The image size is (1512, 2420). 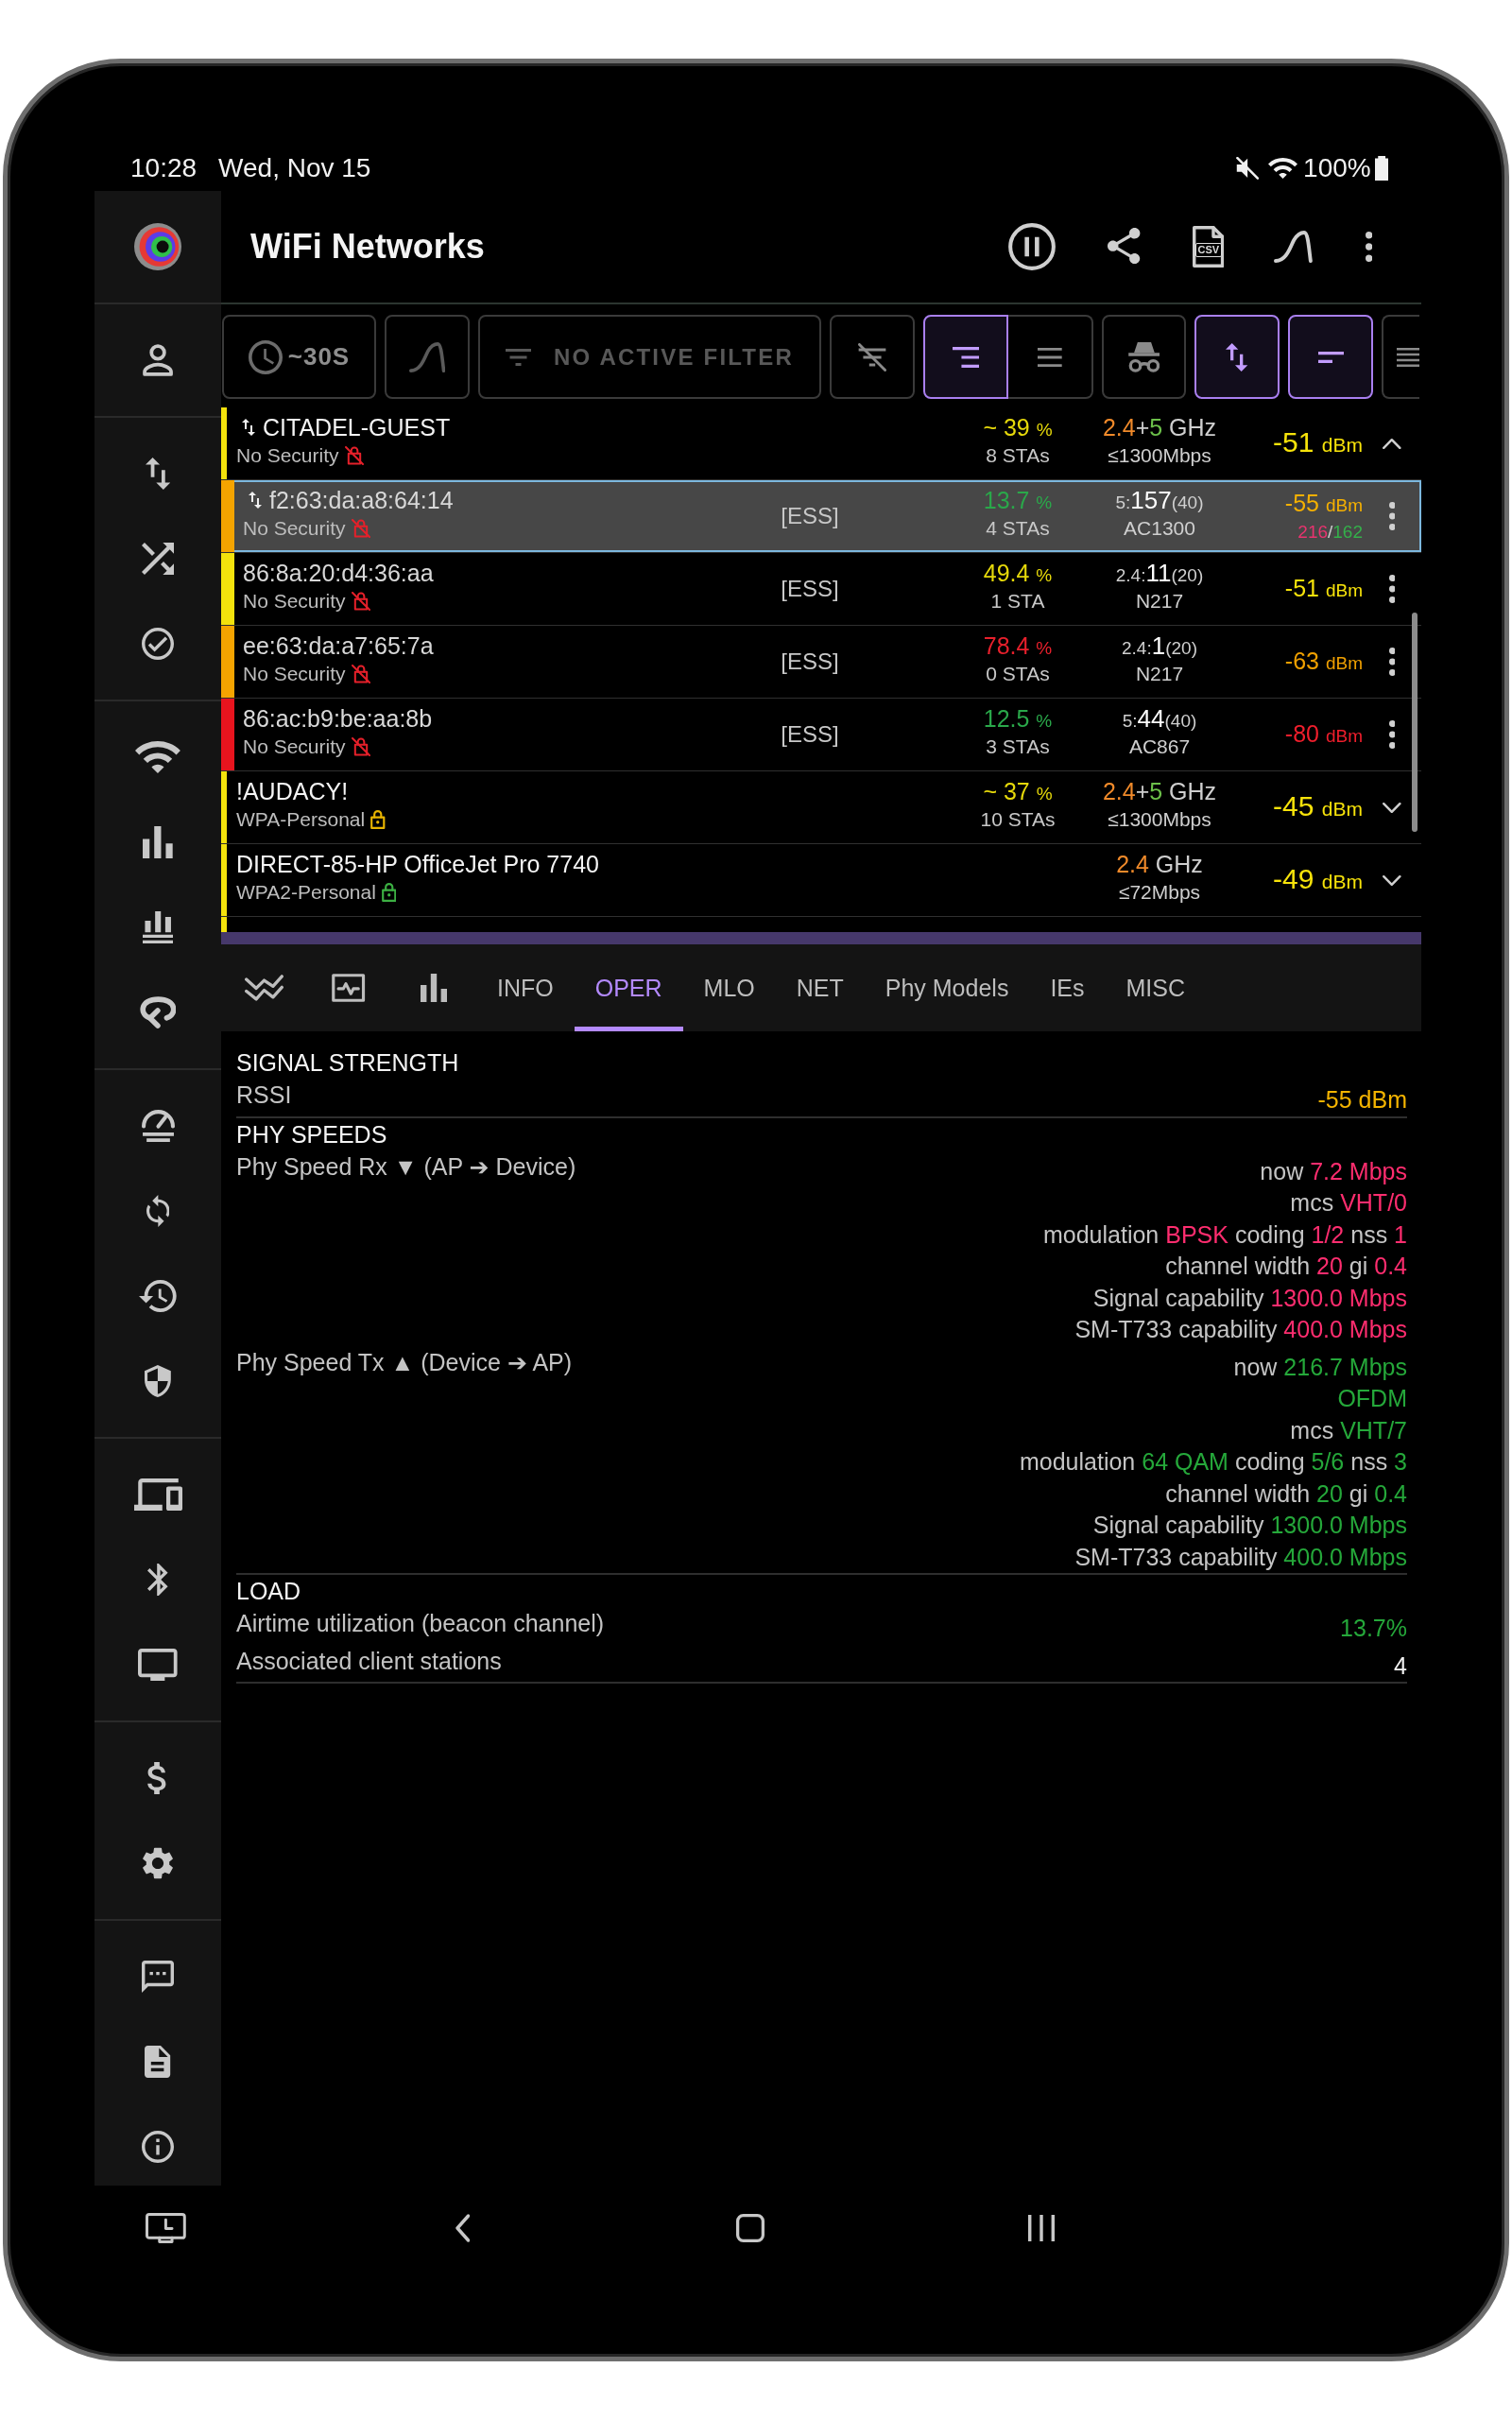 I want to click on sort-button, so click(x=1237, y=357).